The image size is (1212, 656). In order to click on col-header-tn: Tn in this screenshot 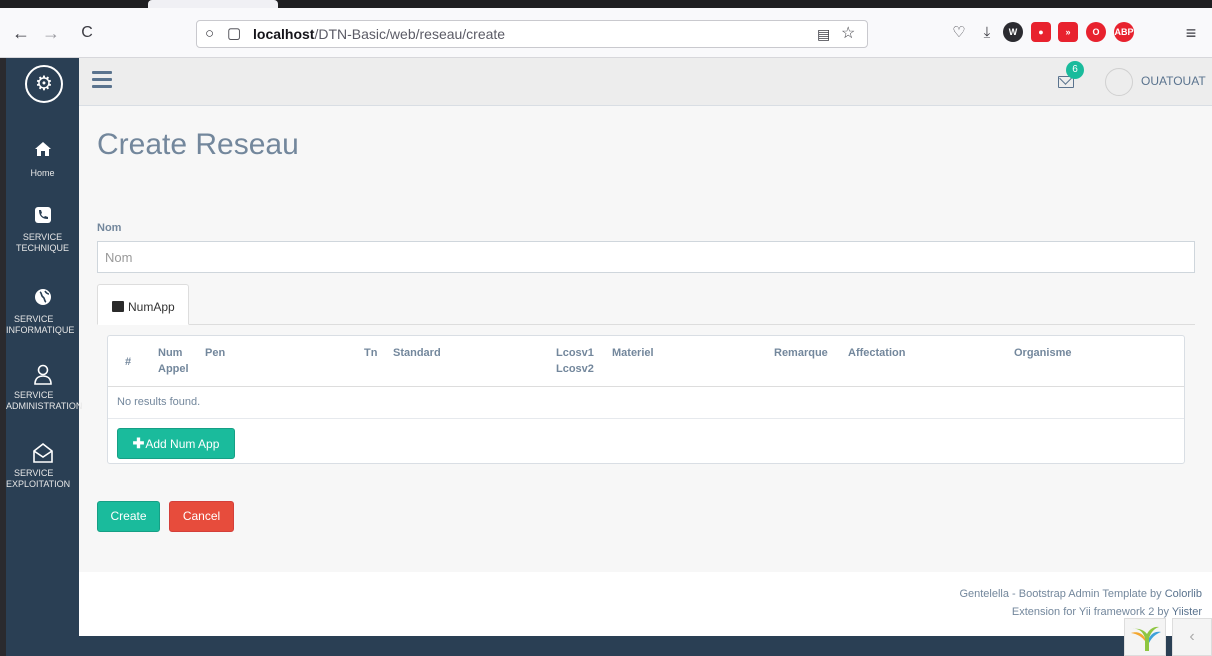, I will do `click(370, 353)`.